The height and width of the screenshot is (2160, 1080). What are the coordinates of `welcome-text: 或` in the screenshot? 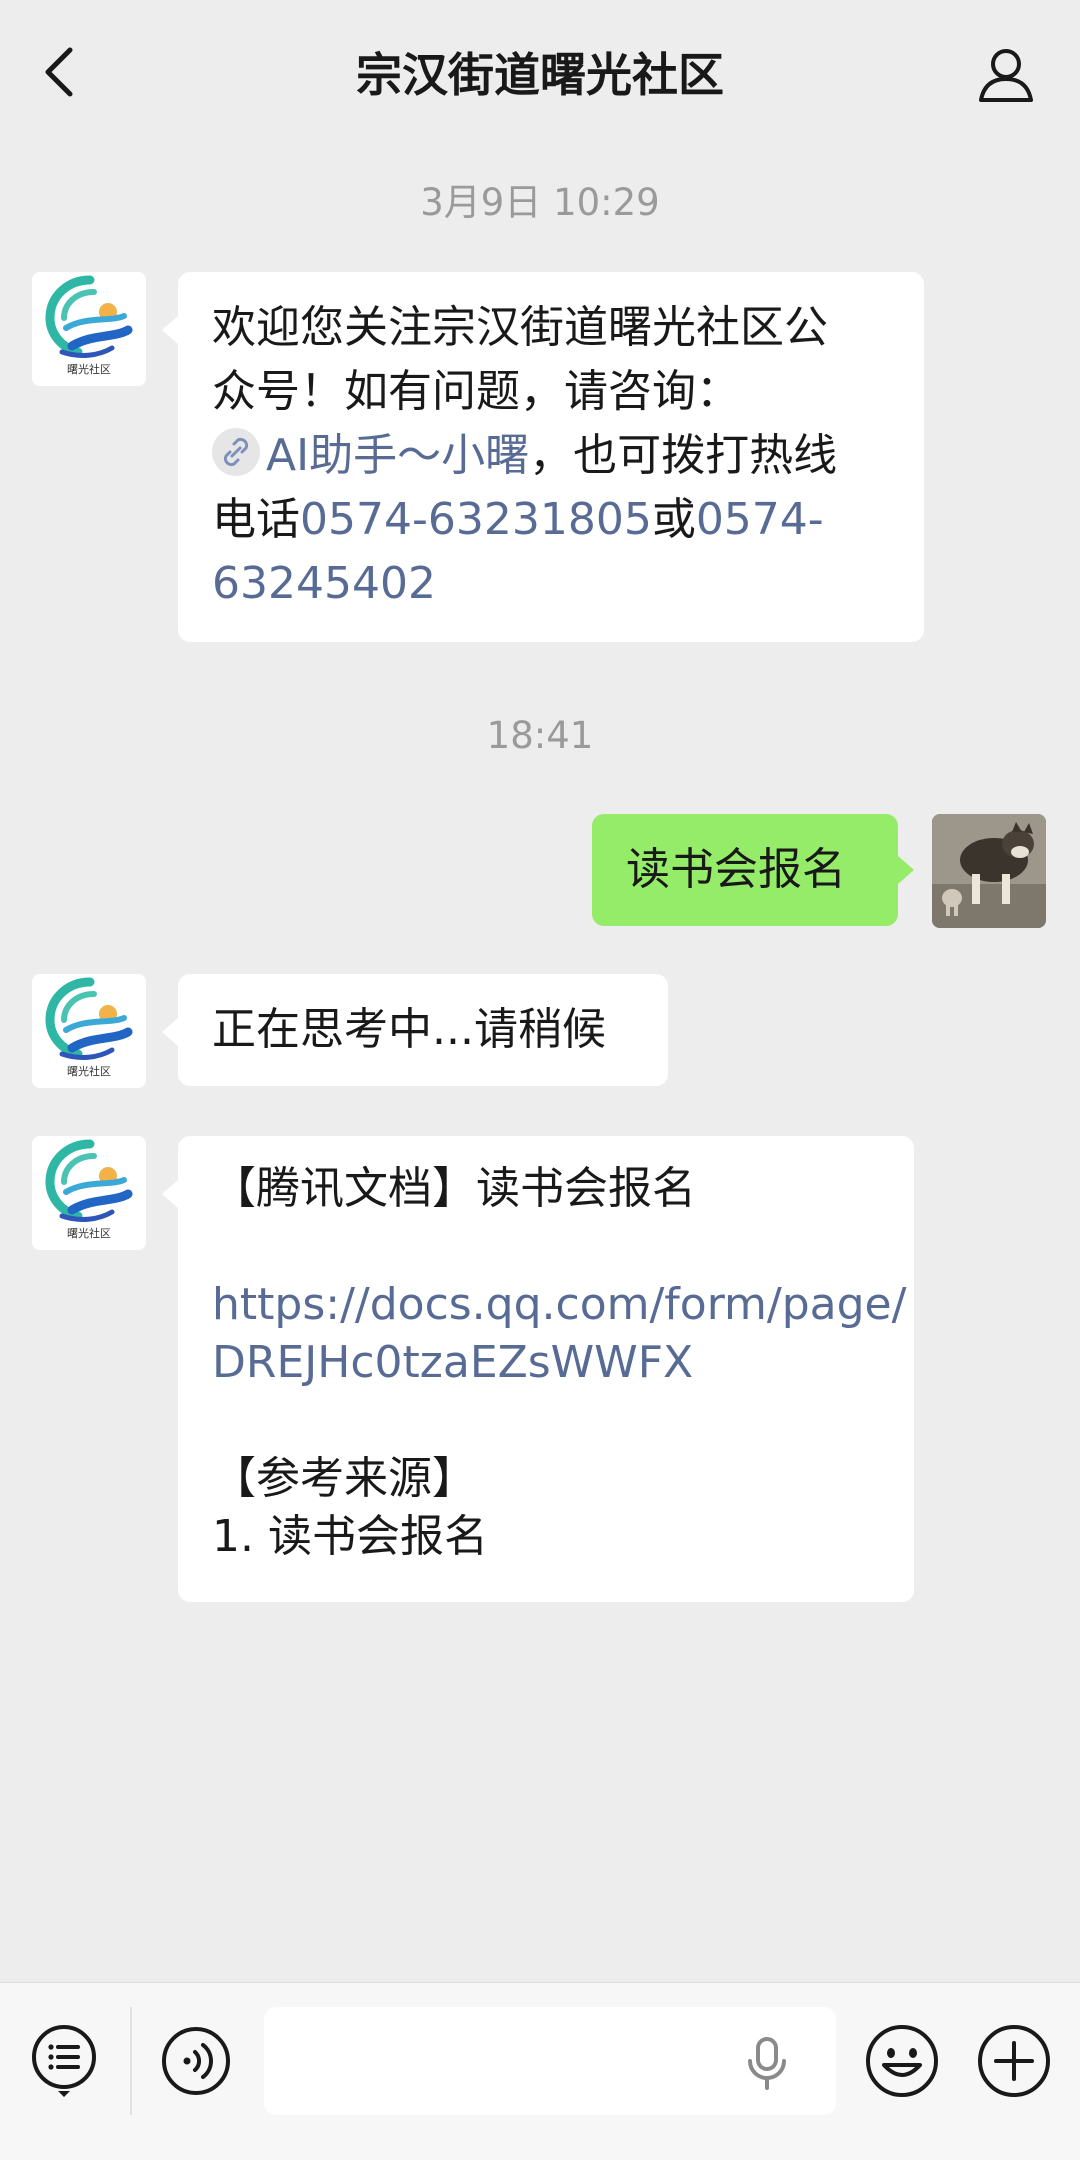 It's located at (673, 519).